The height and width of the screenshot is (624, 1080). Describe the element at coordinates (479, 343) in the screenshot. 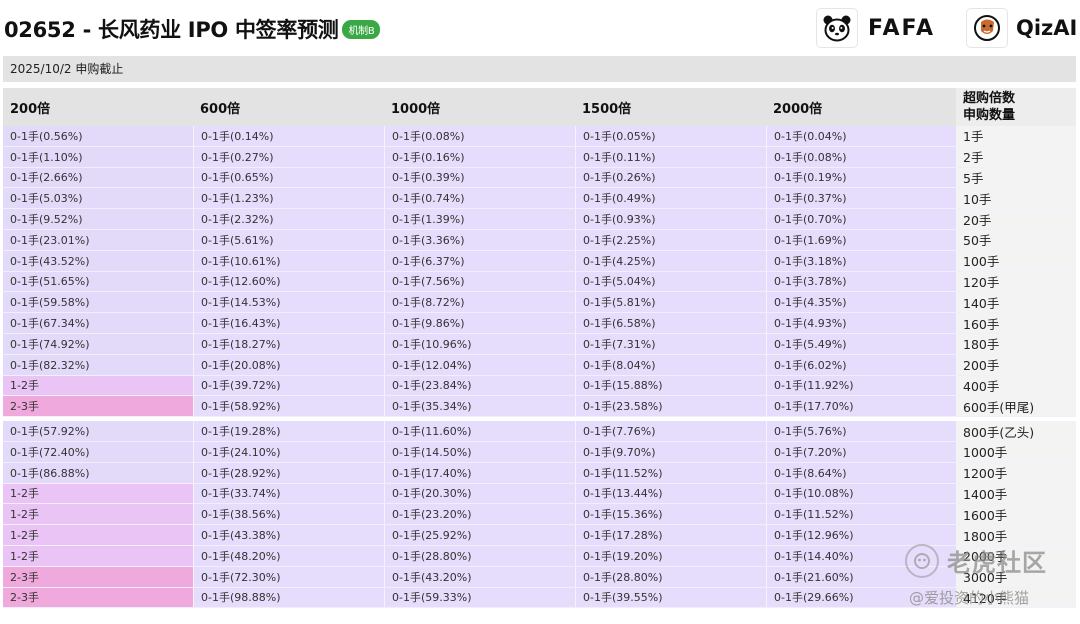

I see `allotment-cell: 0-1手(10.96%)` at that location.